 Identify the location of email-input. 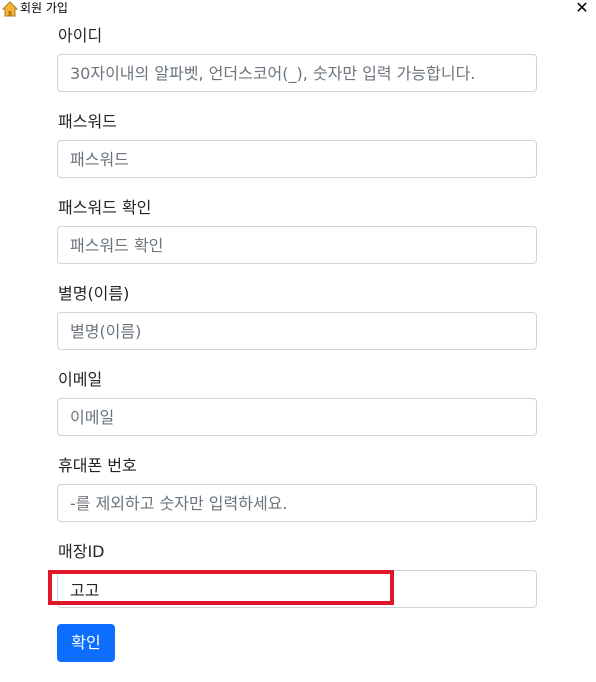
(297, 417).